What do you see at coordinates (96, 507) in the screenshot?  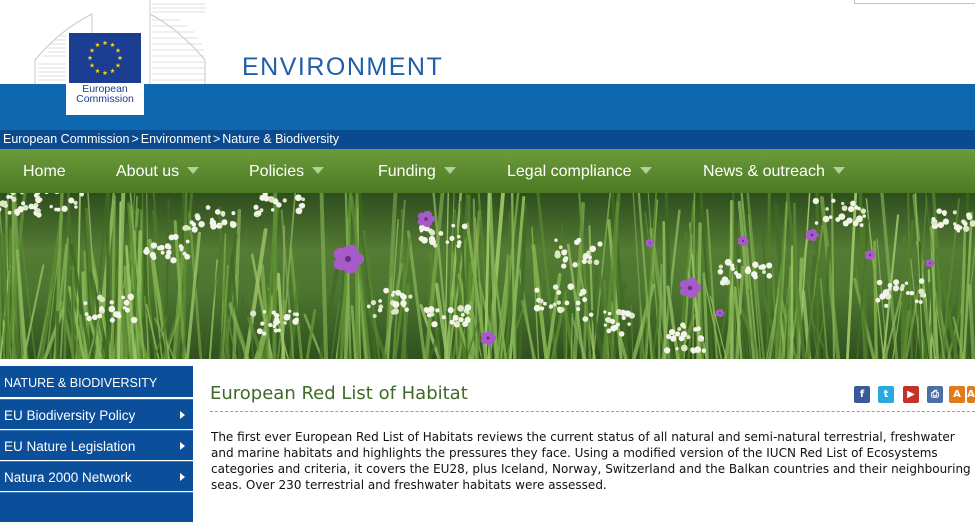 I see `sidebar-item-next` at bounding box center [96, 507].